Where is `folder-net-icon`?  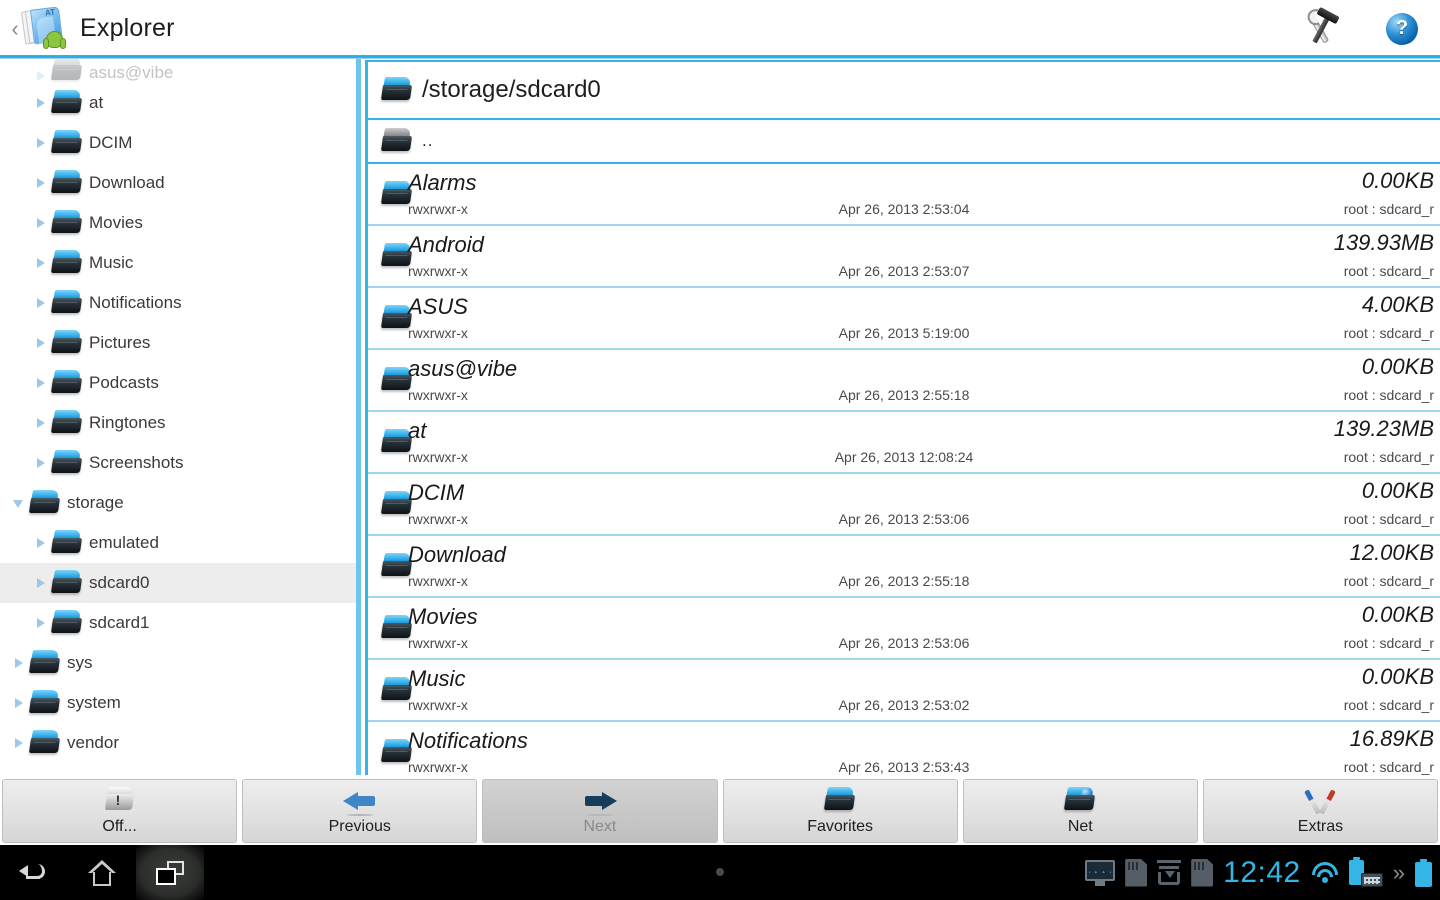 folder-net-icon is located at coordinates (1080, 801).